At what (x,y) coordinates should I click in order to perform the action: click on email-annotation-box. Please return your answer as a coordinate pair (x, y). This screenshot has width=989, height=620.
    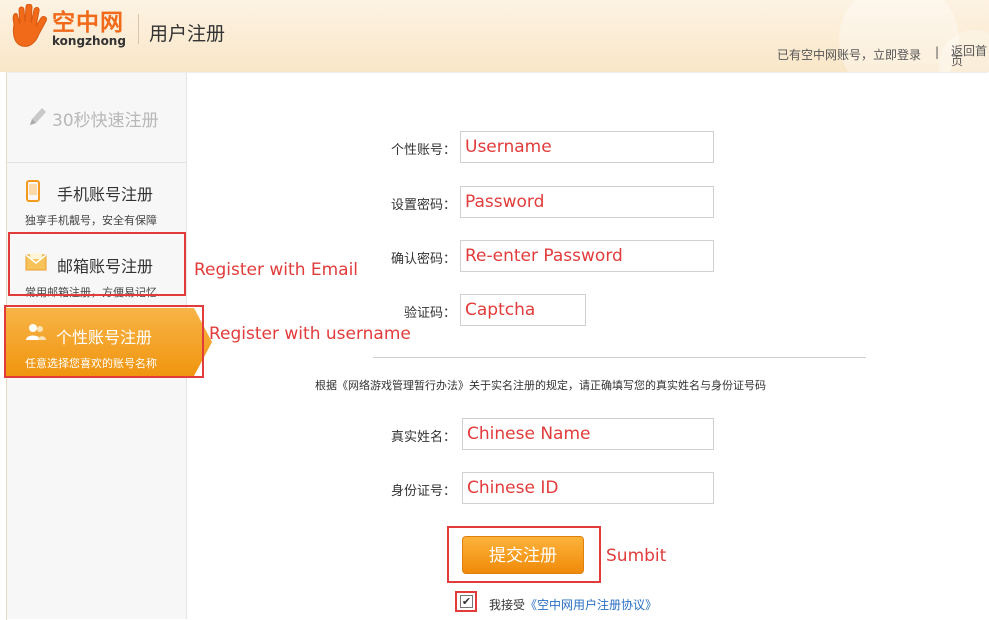
    Looking at the image, I should click on (97, 264).